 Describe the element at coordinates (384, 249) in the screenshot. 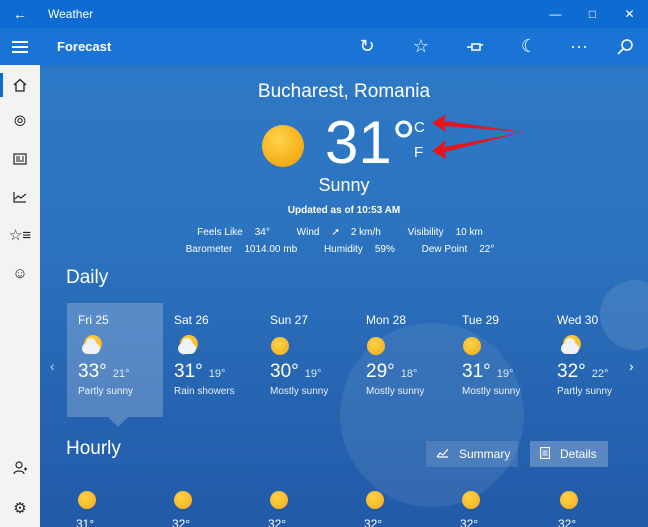

I see `humidity-value: 59%` at that location.